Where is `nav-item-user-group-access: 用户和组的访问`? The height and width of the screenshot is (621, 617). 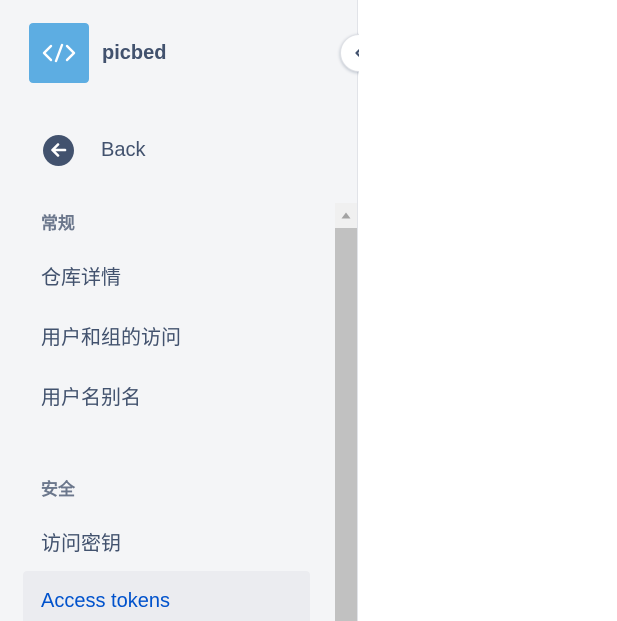 nav-item-user-group-access: 用户和组的访问 is located at coordinates (166, 335).